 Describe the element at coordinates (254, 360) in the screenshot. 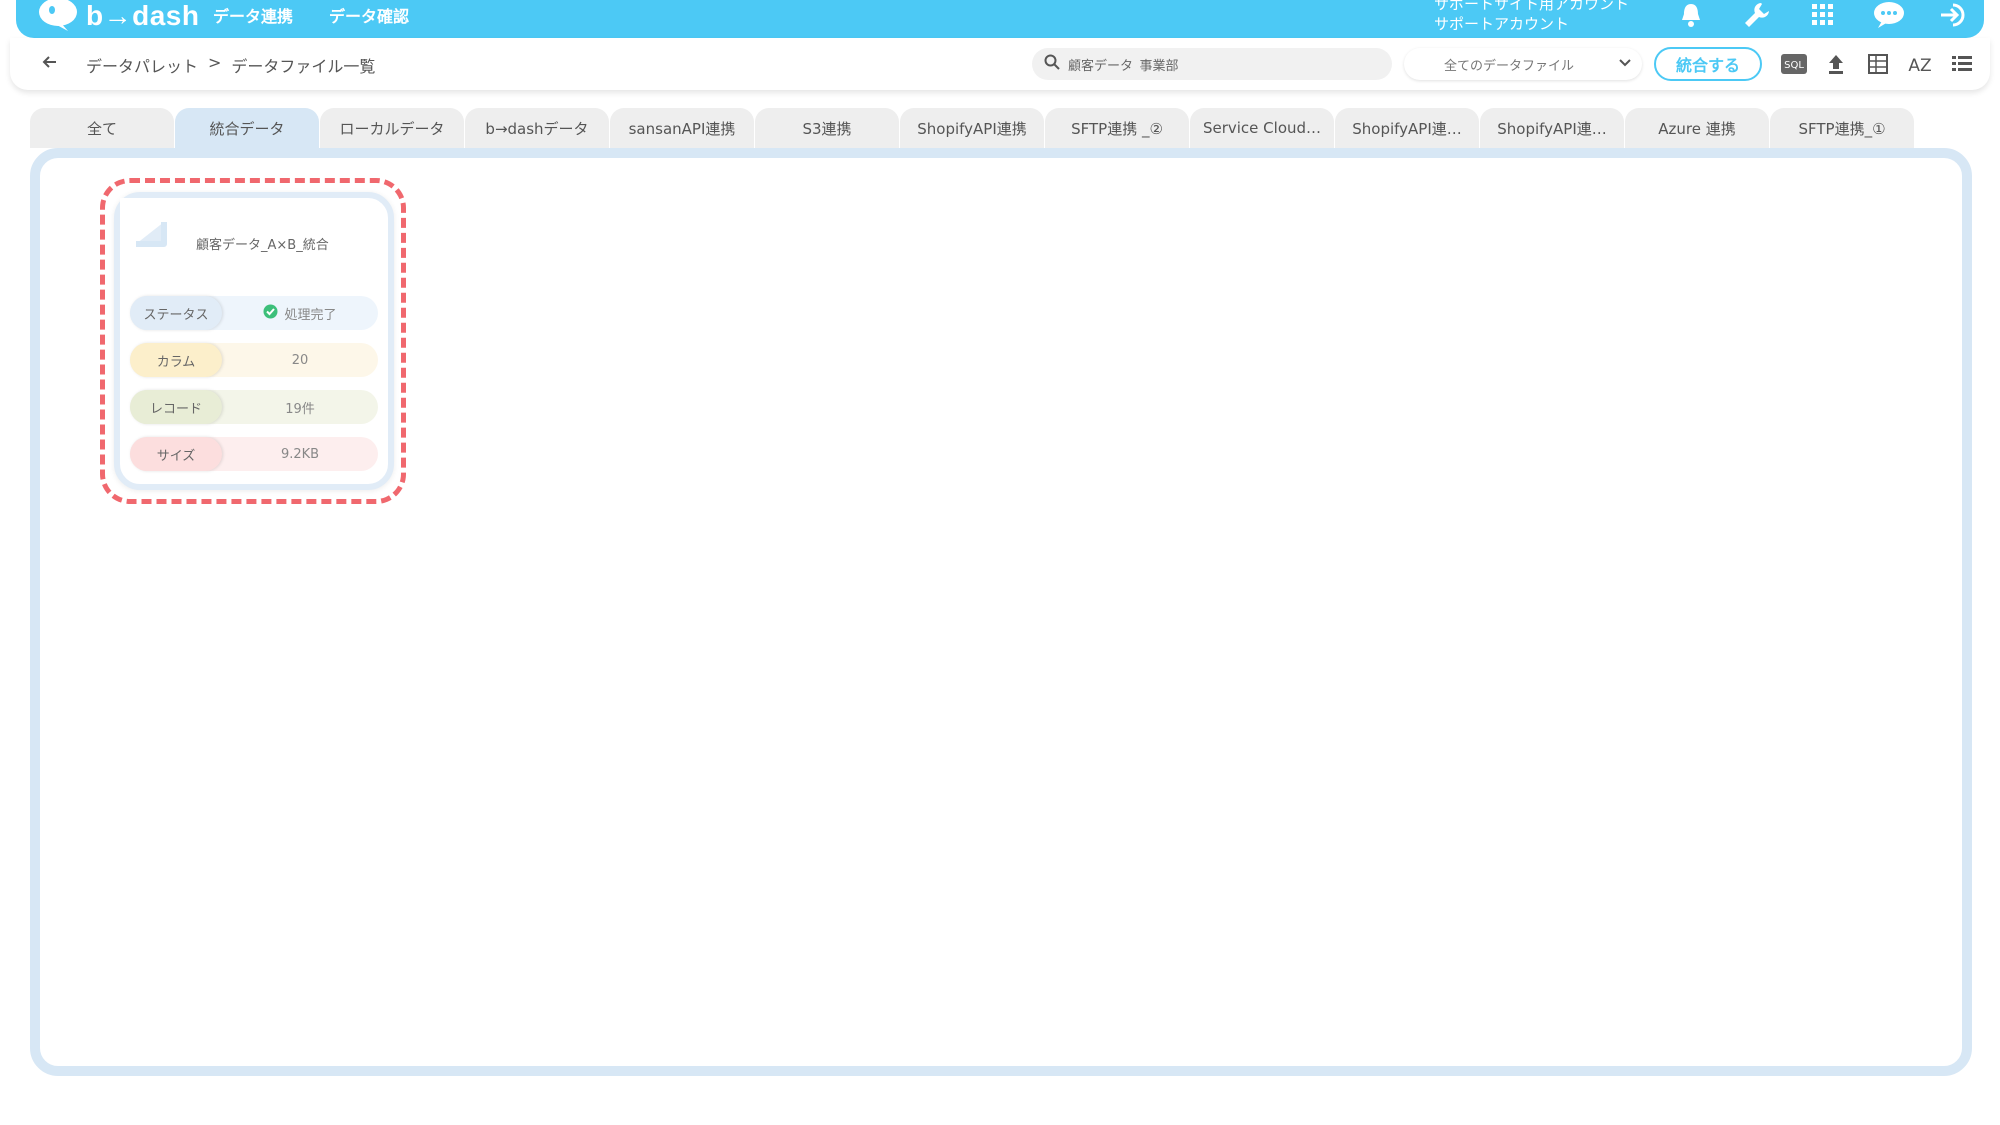

I see `column-row: カラム 20` at that location.